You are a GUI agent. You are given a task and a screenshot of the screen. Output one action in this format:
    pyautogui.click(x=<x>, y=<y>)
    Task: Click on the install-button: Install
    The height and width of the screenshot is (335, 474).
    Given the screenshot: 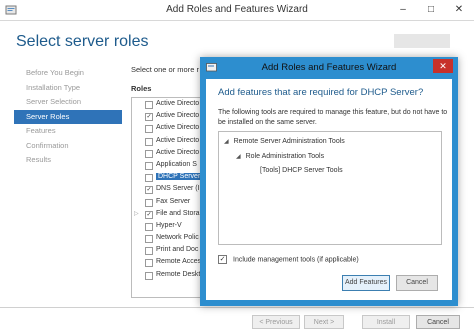 What is the action you would take?
    pyautogui.click(x=386, y=322)
    